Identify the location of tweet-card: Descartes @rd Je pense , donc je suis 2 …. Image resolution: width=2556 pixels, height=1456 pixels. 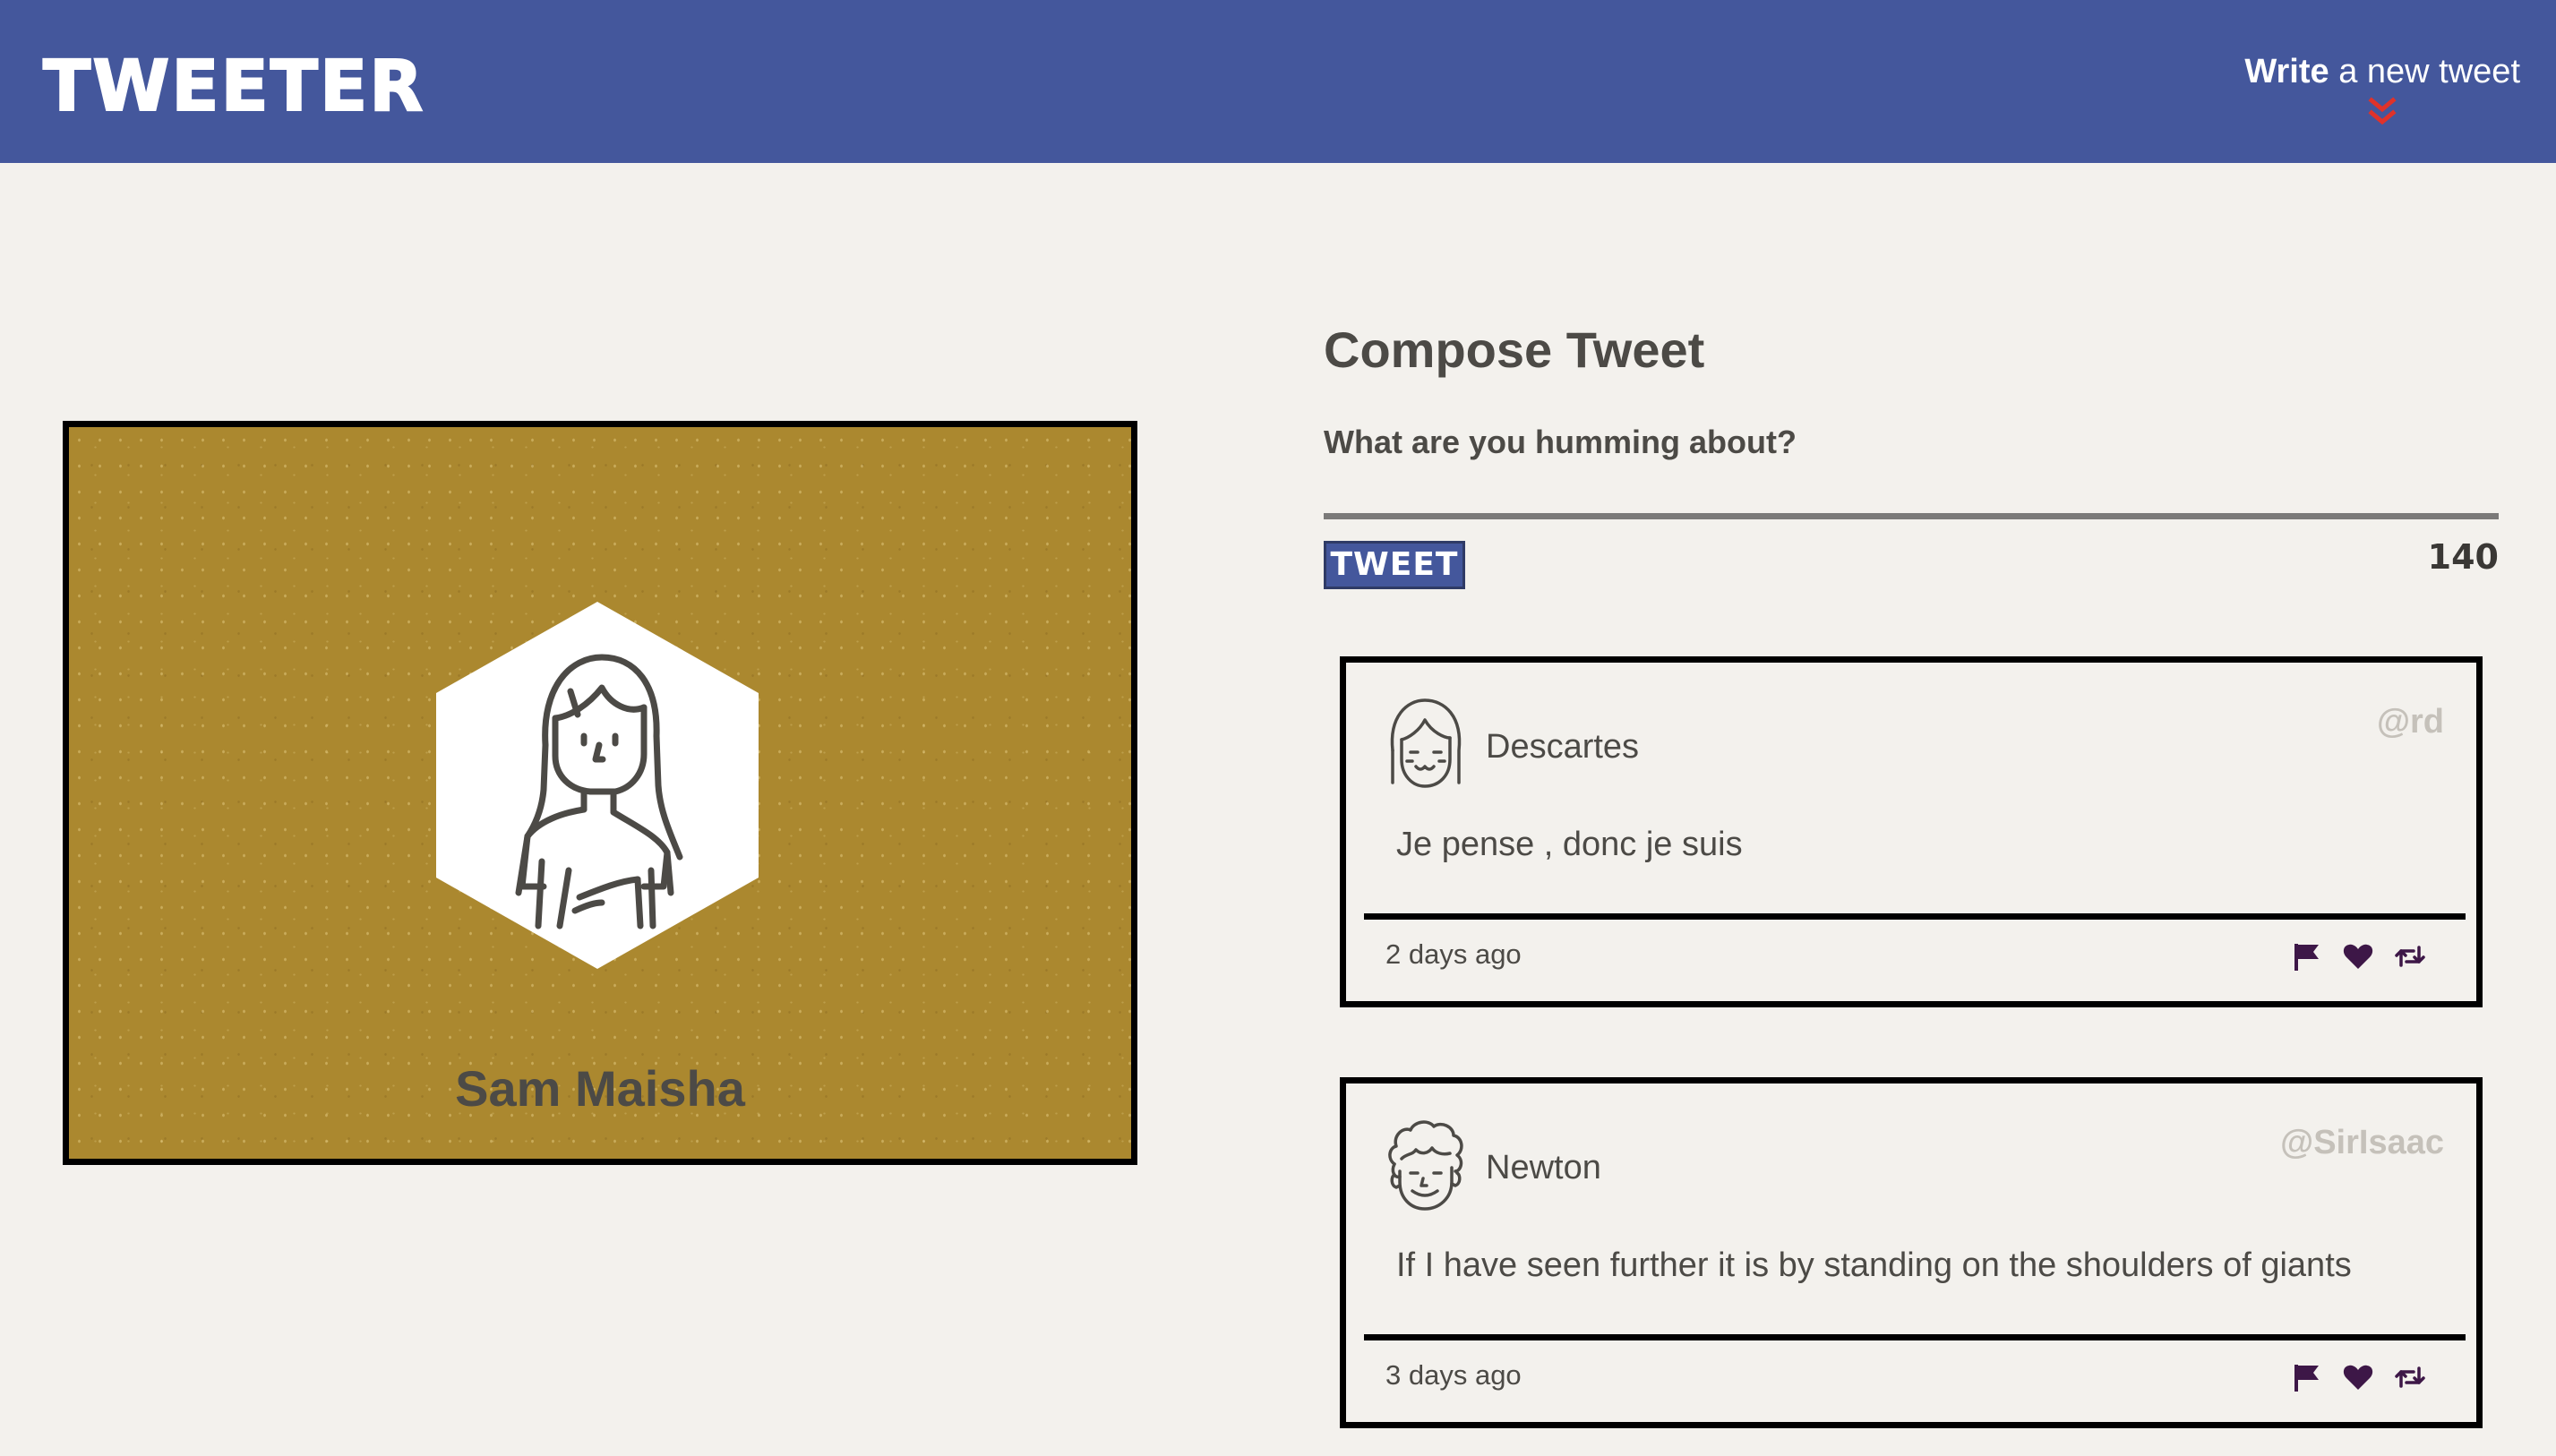
(1911, 831).